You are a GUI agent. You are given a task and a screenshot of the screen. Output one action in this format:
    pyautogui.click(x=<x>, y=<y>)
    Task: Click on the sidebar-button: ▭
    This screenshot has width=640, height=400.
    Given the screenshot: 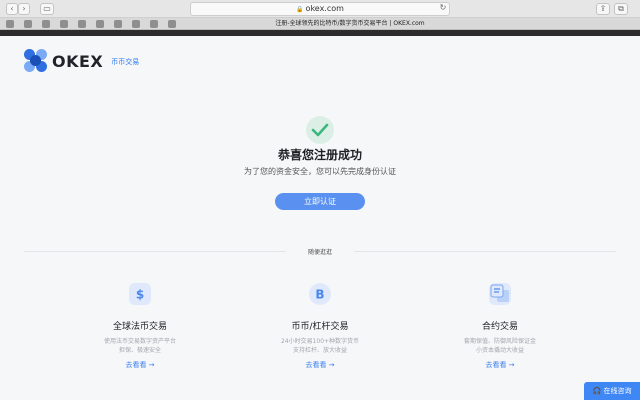 What is the action you would take?
    pyautogui.click(x=47, y=9)
    